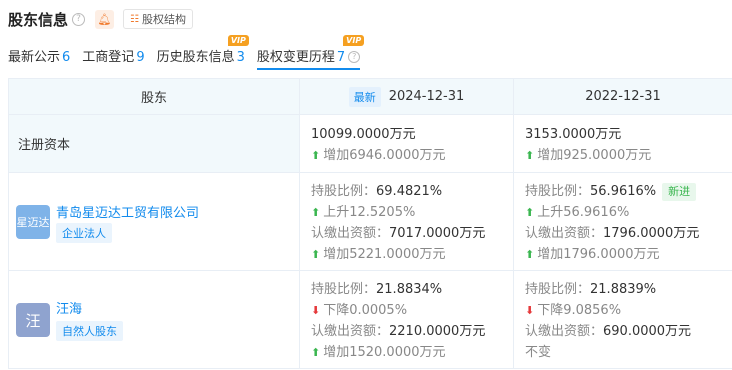  I want to click on holder-type-tag: 自然人股东, so click(89, 331).